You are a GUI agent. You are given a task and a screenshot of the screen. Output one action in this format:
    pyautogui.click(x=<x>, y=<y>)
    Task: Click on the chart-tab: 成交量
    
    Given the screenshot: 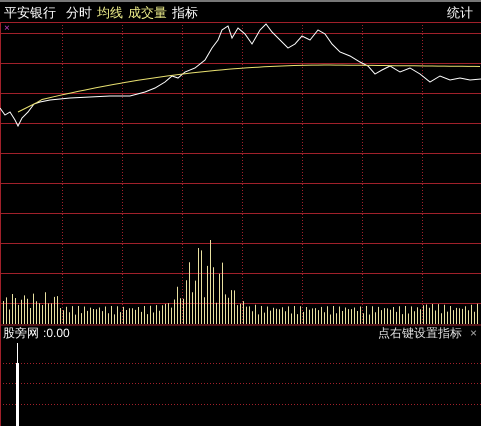 What is the action you would take?
    pyautogui.click(x=147, y=12)
    